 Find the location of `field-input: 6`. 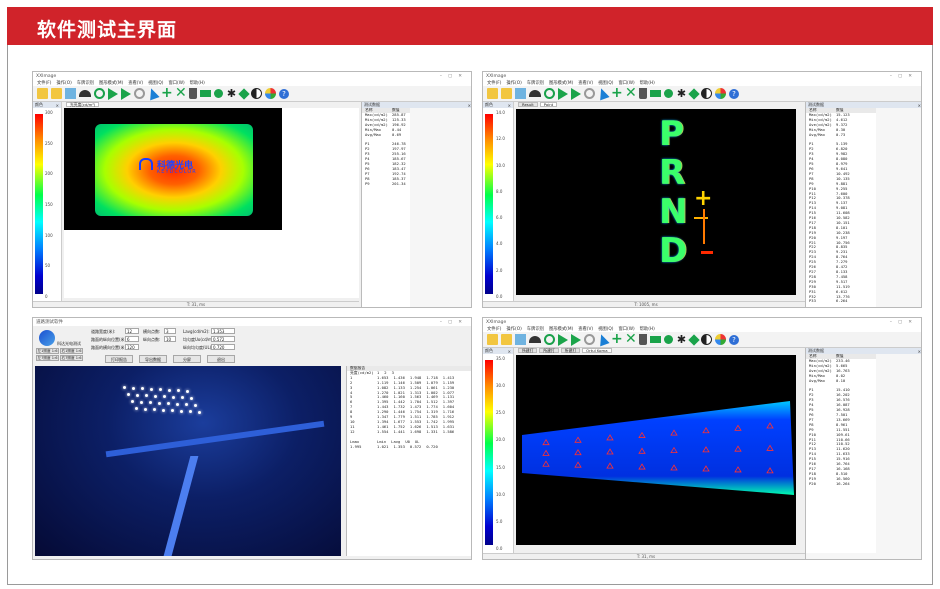

field-input: 6 is located at coordinates (132, 339).